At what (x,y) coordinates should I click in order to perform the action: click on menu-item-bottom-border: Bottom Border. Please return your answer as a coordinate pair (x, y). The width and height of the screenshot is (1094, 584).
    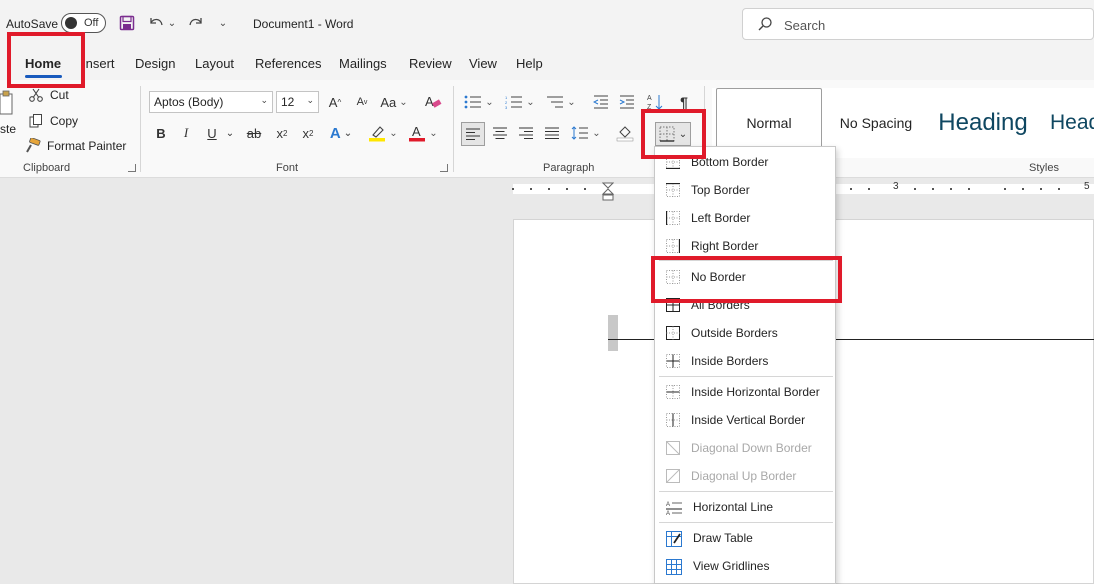
    Looking at the image, I should click on (745, 162).